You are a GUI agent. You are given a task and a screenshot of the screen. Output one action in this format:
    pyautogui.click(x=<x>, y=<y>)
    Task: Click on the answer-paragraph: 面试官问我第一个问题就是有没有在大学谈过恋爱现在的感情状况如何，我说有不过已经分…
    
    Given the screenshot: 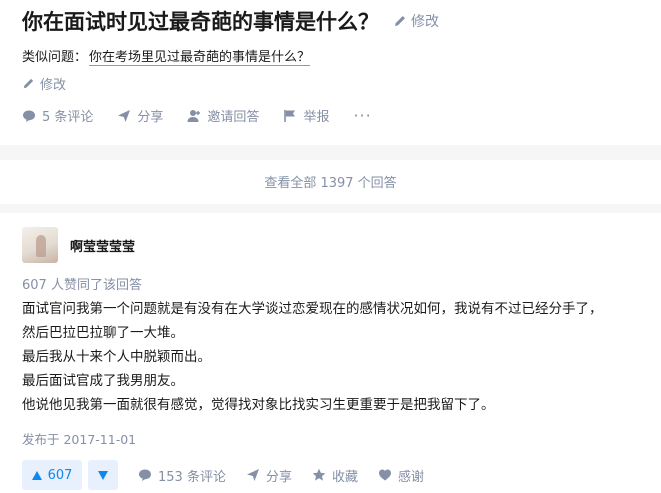 What is the action you would take?
    pyautogui.click(x=312, y=309)
    